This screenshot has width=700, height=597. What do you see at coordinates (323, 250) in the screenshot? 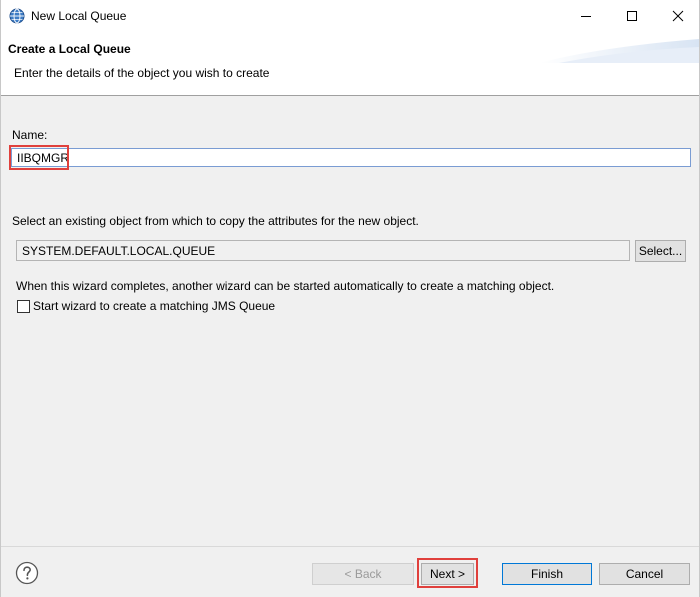
I see `copy-from-object-field` at bounding box center [323, 250].